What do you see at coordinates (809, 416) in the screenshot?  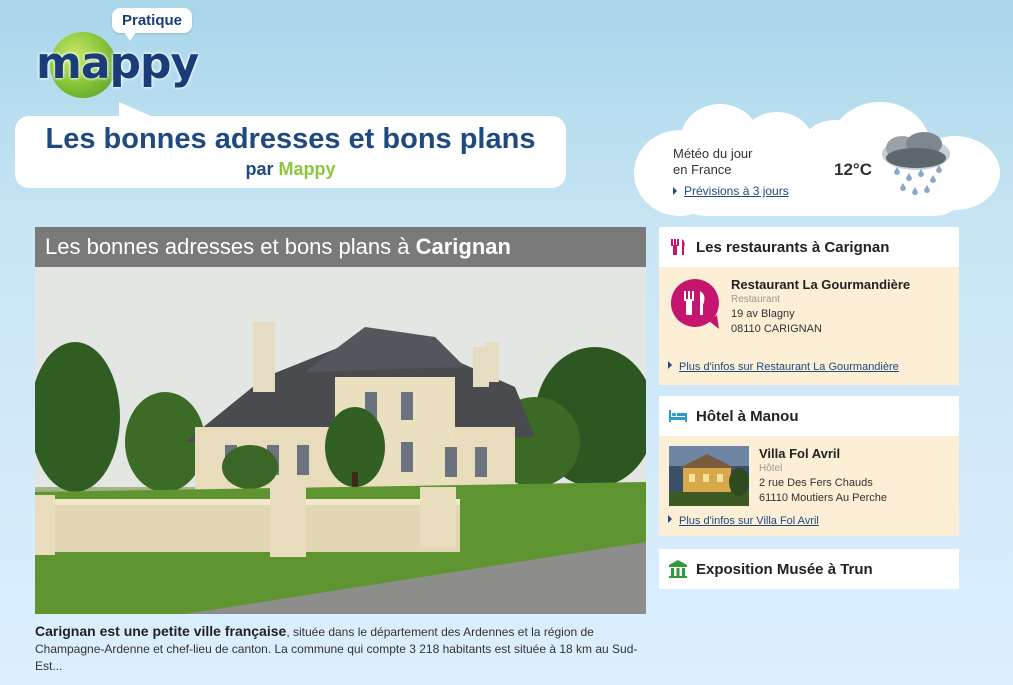 I see `hotel-header: Hôtel à Manou` at bounding box center [809, 416].